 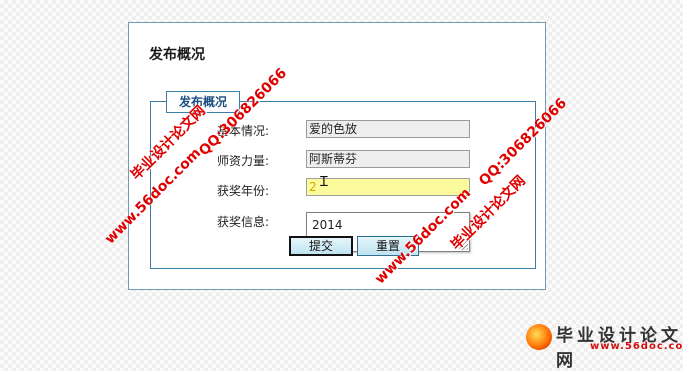 What do you see at coordinates (324, 182) in the screenshot?
I see `text-cursor-icon: Ɪ` at bounding box center [324, 182].